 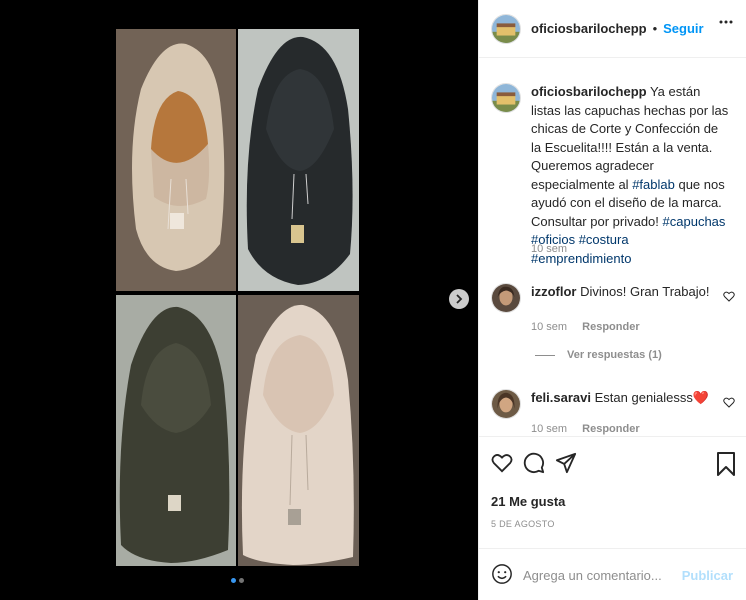 I want to click on heart-emoji: ❤️, so click(x=701, y=397).